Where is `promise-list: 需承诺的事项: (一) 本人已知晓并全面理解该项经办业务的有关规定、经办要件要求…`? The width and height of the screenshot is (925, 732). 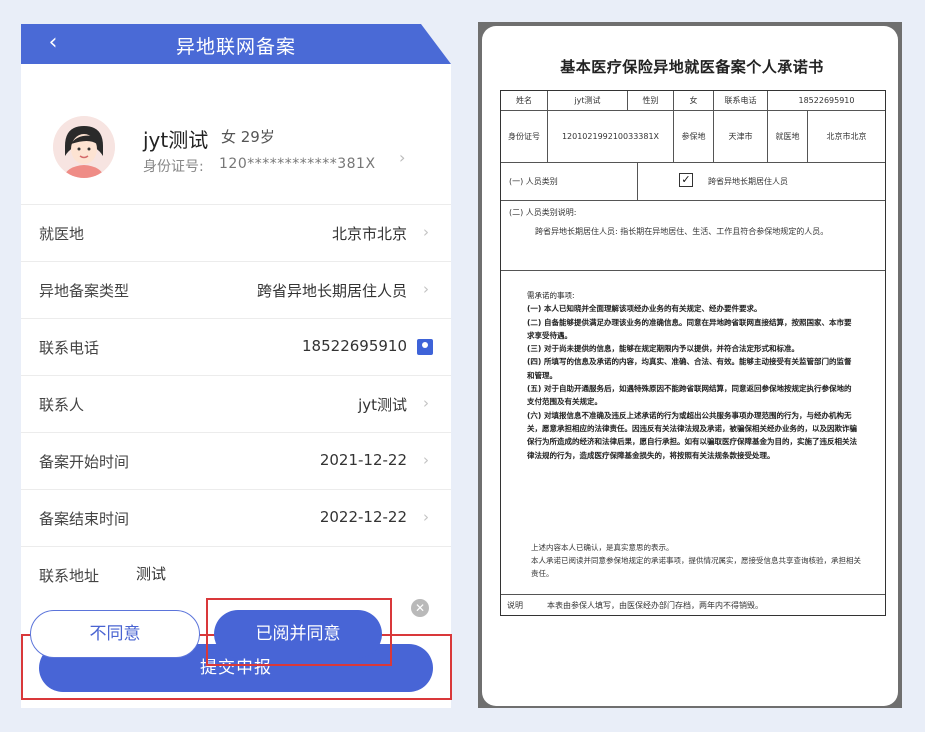
promise-list: 需承诺的事项: (一) 本人已知晓并全面理解该项经办业务的有关规定、经办要件要求… is located at coordinates (692, 375).